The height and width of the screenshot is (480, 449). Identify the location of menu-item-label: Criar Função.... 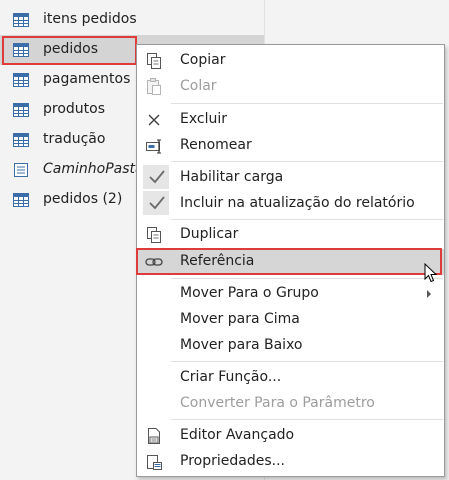
(231, 377).